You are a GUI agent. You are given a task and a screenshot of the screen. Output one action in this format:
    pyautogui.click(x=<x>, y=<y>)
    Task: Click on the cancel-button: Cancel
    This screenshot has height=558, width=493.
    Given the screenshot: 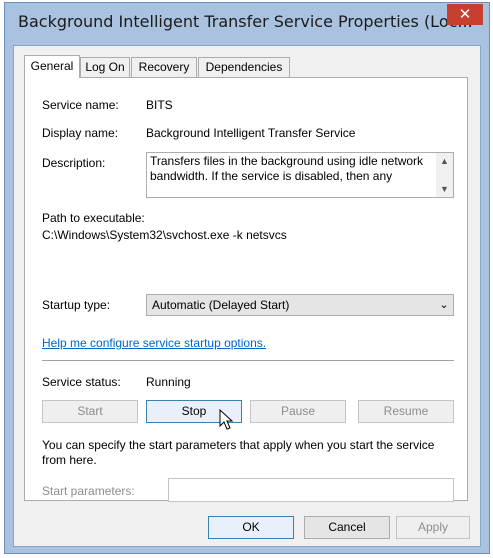 What is the action you would take?
    pyautogui.click(x=347, y=527)
    